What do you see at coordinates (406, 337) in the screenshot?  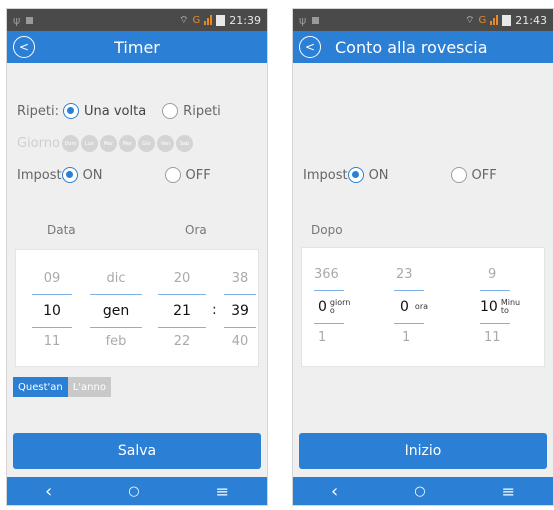 I see `hours-next: 1` at bounding box center [406, 337].